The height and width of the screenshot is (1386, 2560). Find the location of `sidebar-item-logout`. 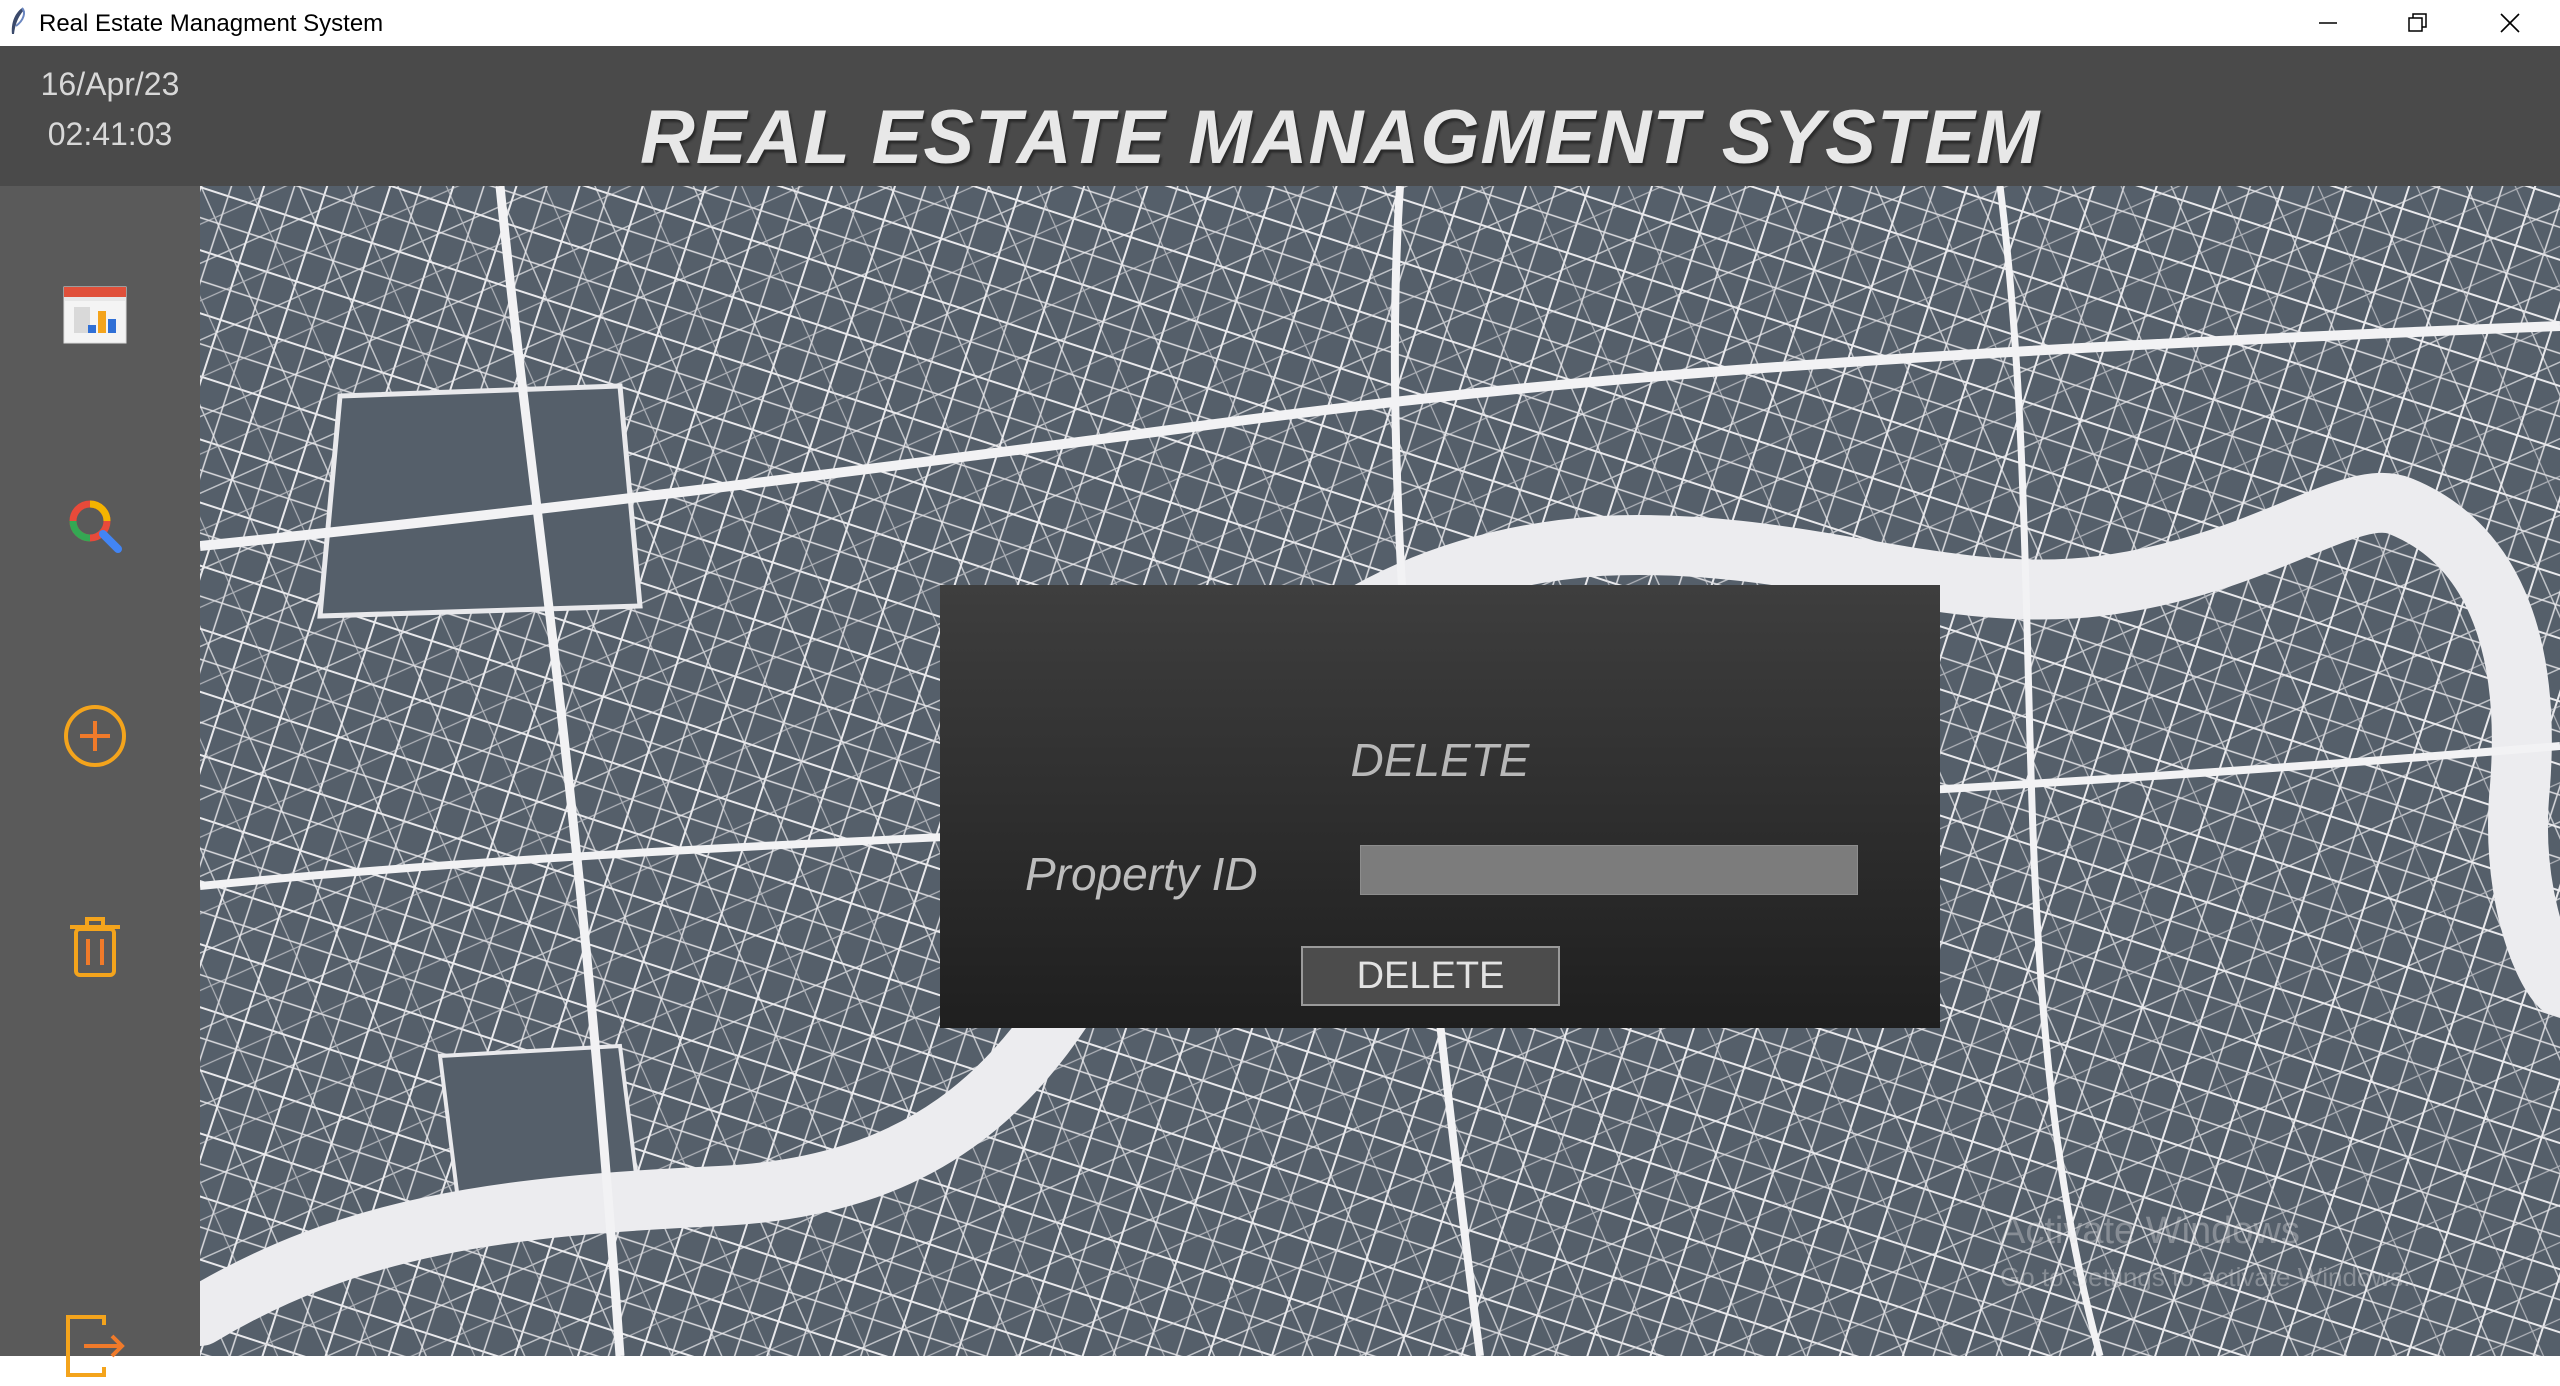

sidebar-item-logout is located at coordinates (95, 1346).